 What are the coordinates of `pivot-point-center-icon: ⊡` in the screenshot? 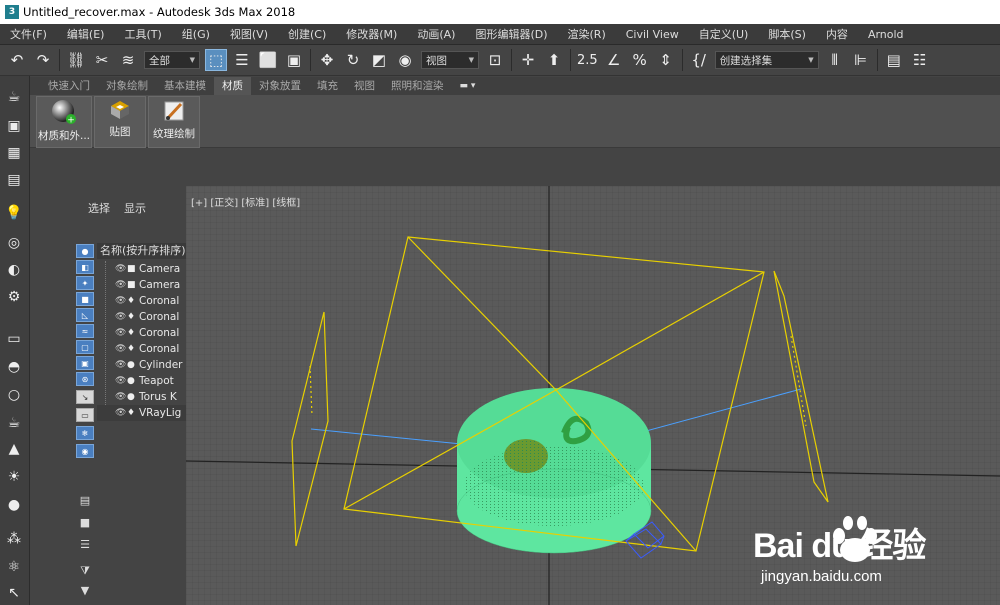 It's located at (495, 60).